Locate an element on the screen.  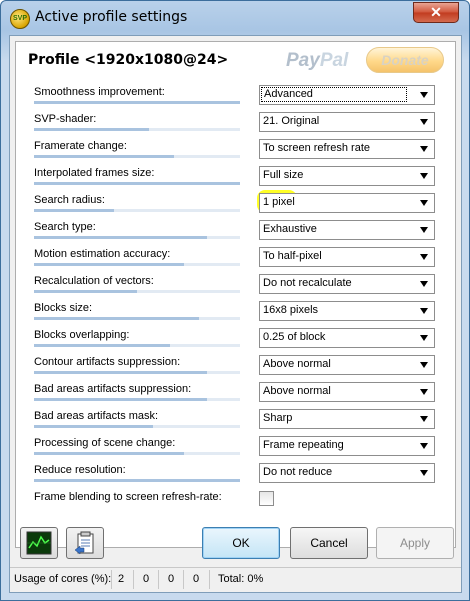
setting-label: Search radius: is located at coordinates (69, 200).